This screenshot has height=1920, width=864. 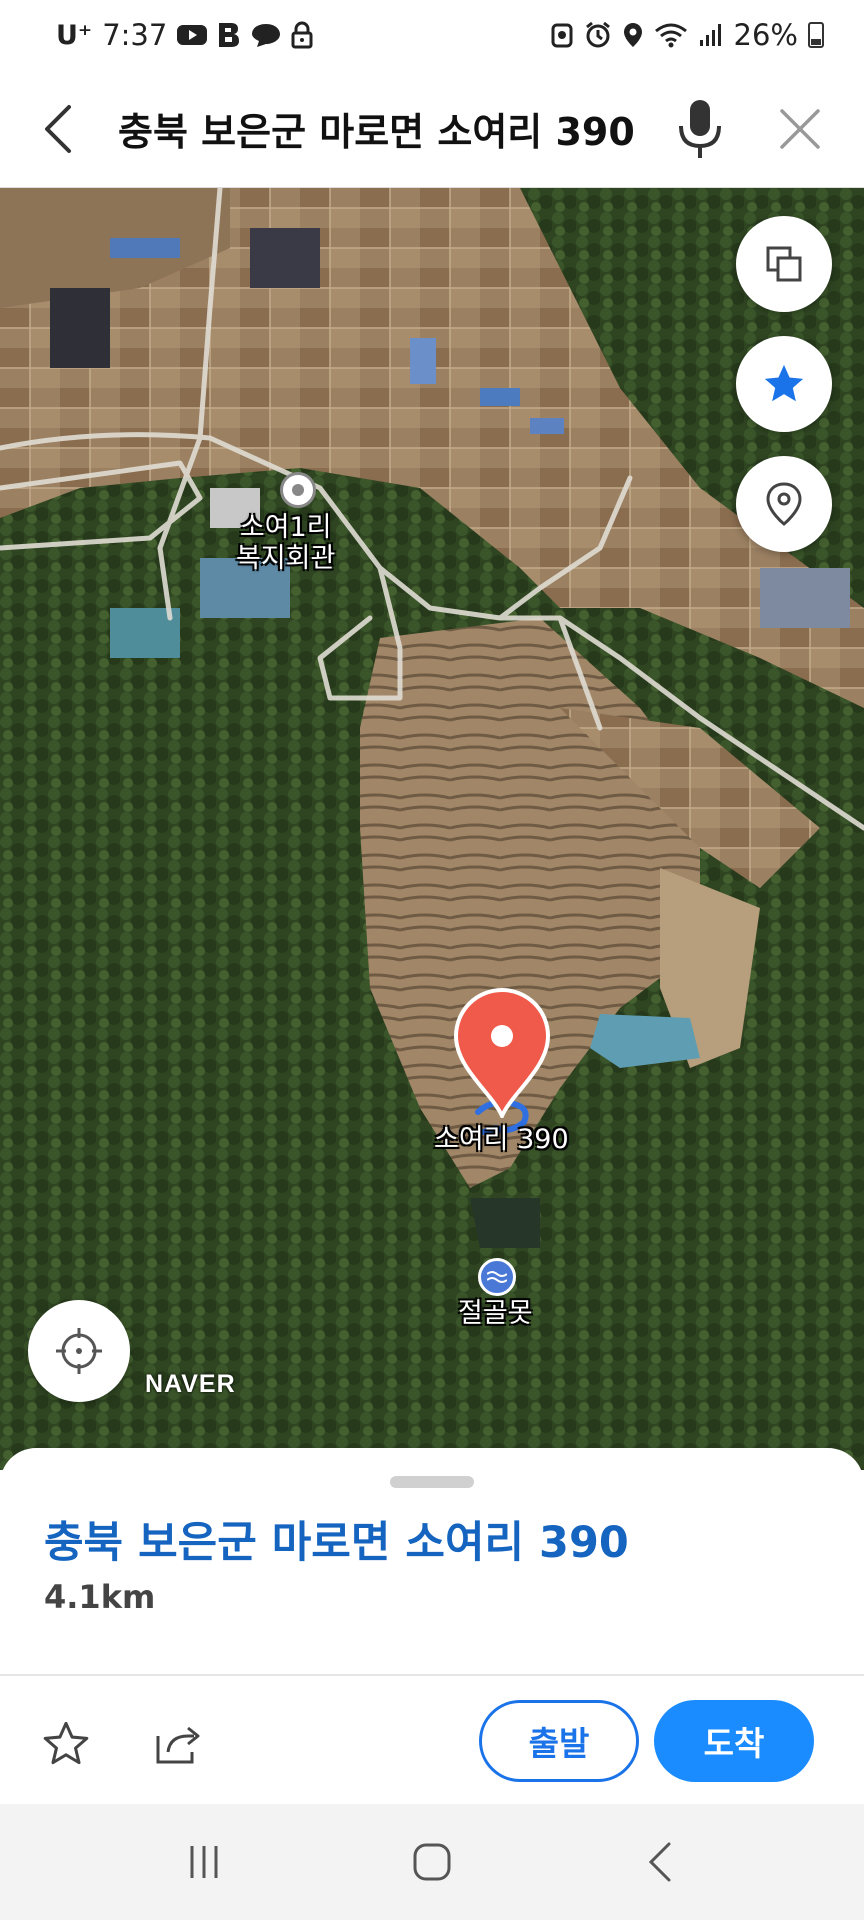 What do you see at coordinates (559, 1741) in the screenshot?
I see `depart-button: 출발` at bounding box center [559, 1741].